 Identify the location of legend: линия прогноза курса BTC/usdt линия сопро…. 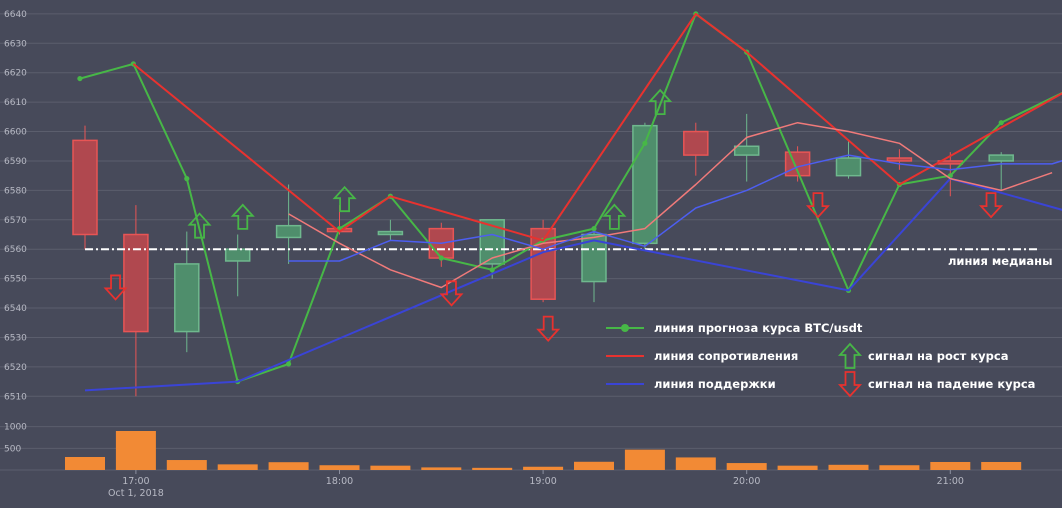
(820, 359).